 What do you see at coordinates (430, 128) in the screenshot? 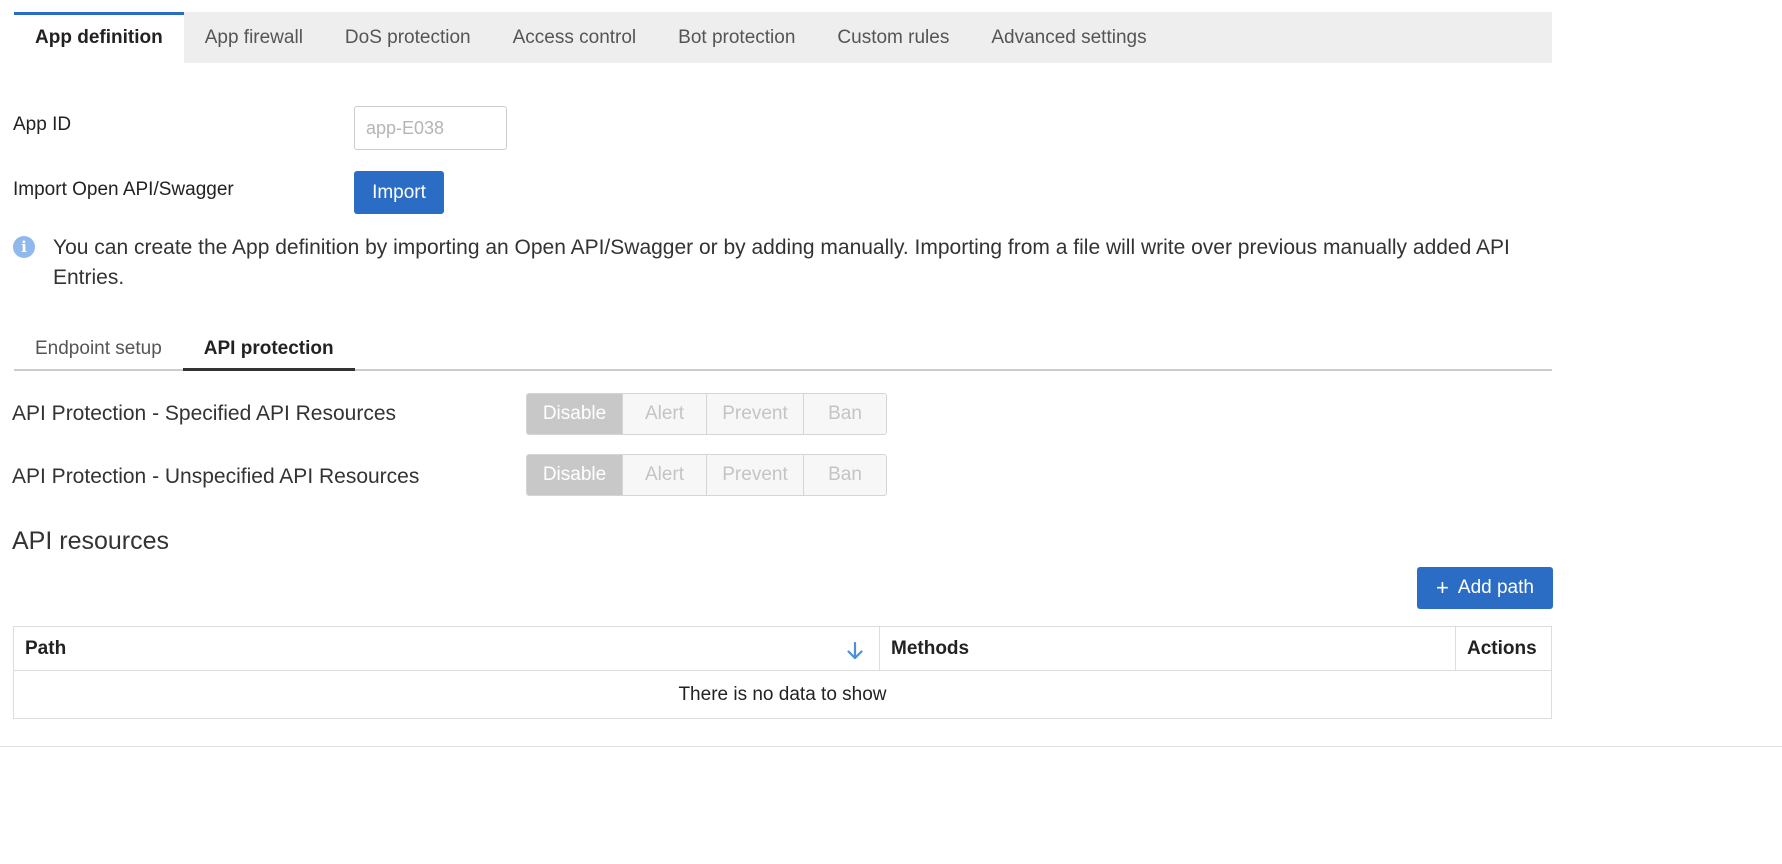
I see `app-id-input` at bounding box center [430, 128].